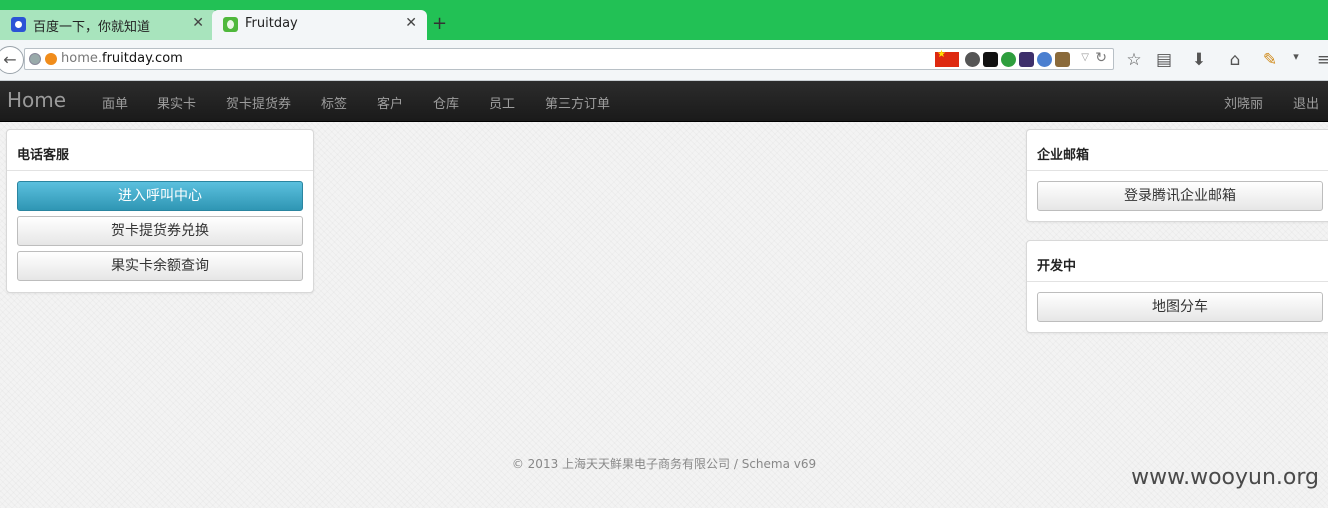  I want to click on hamburger-menu-icon: ≡, so click(1321, 60).